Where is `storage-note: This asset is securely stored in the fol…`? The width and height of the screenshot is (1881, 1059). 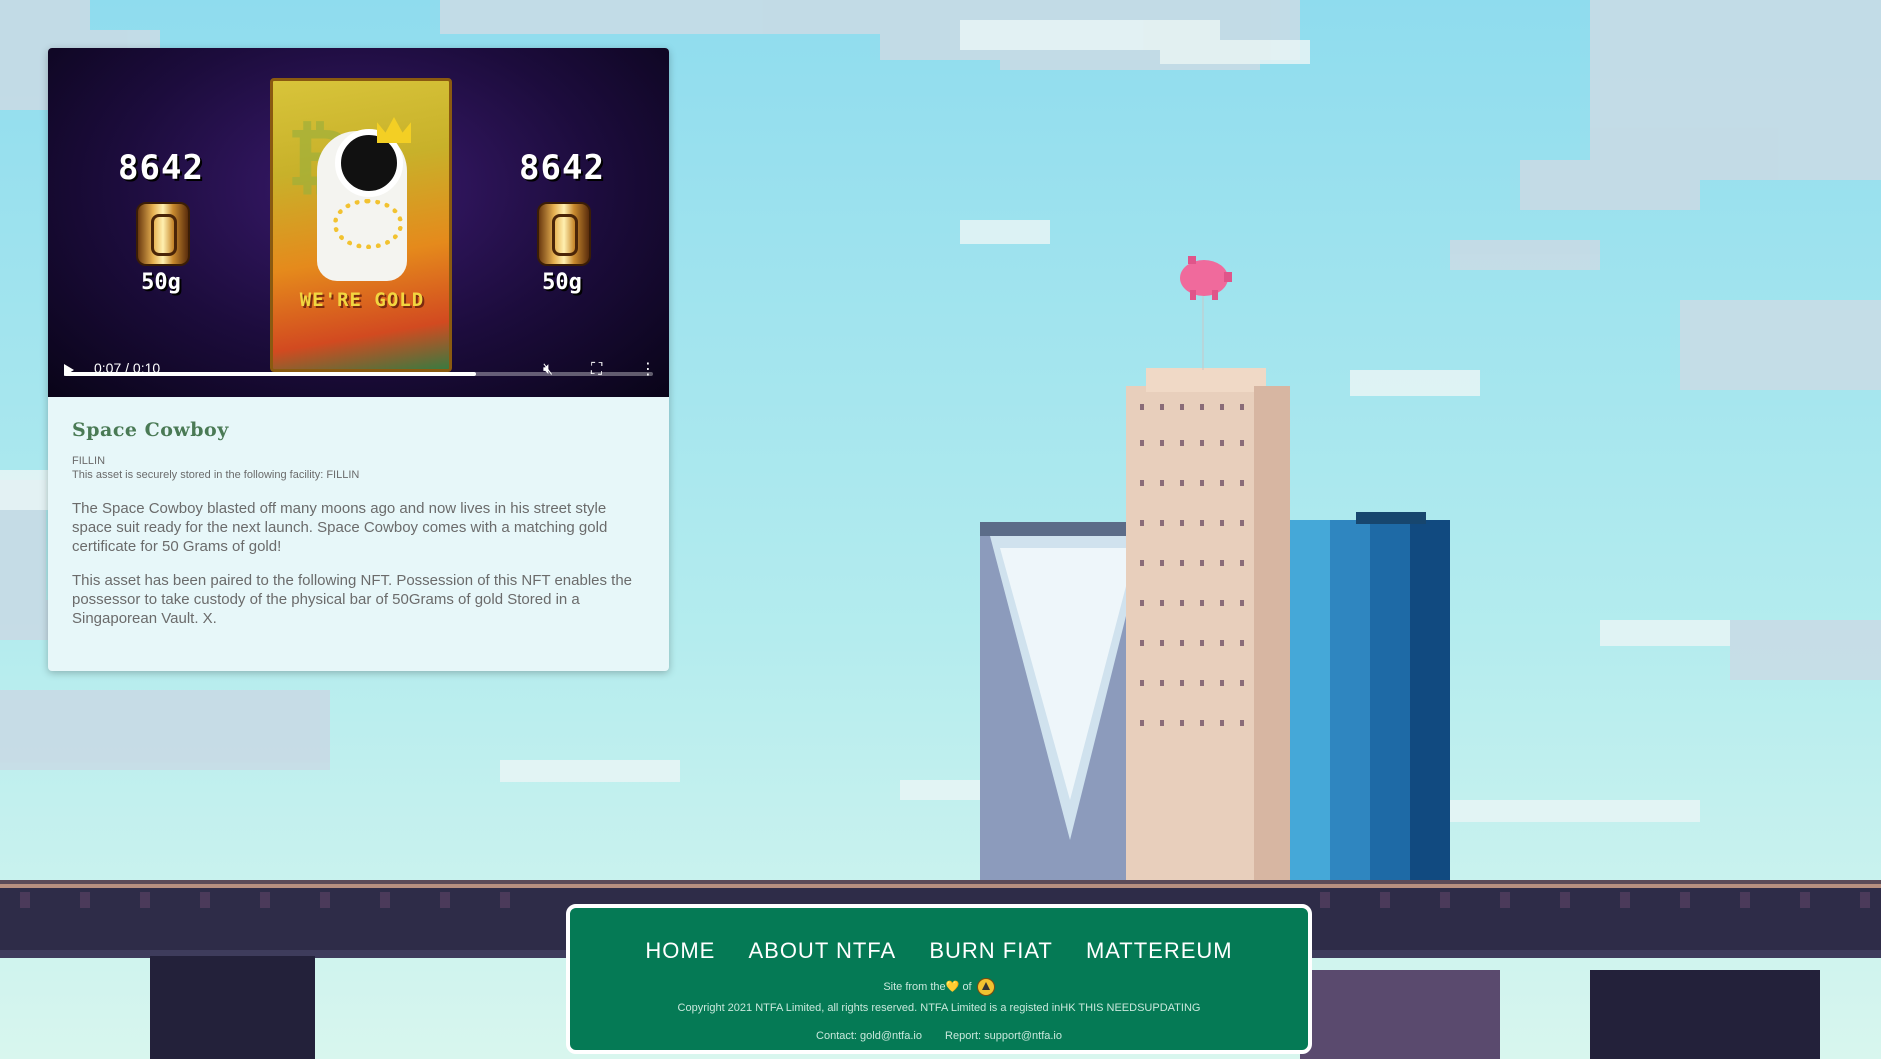
storage-note: This asset is securely stored in the fol… is located at coordinates (216, 475).